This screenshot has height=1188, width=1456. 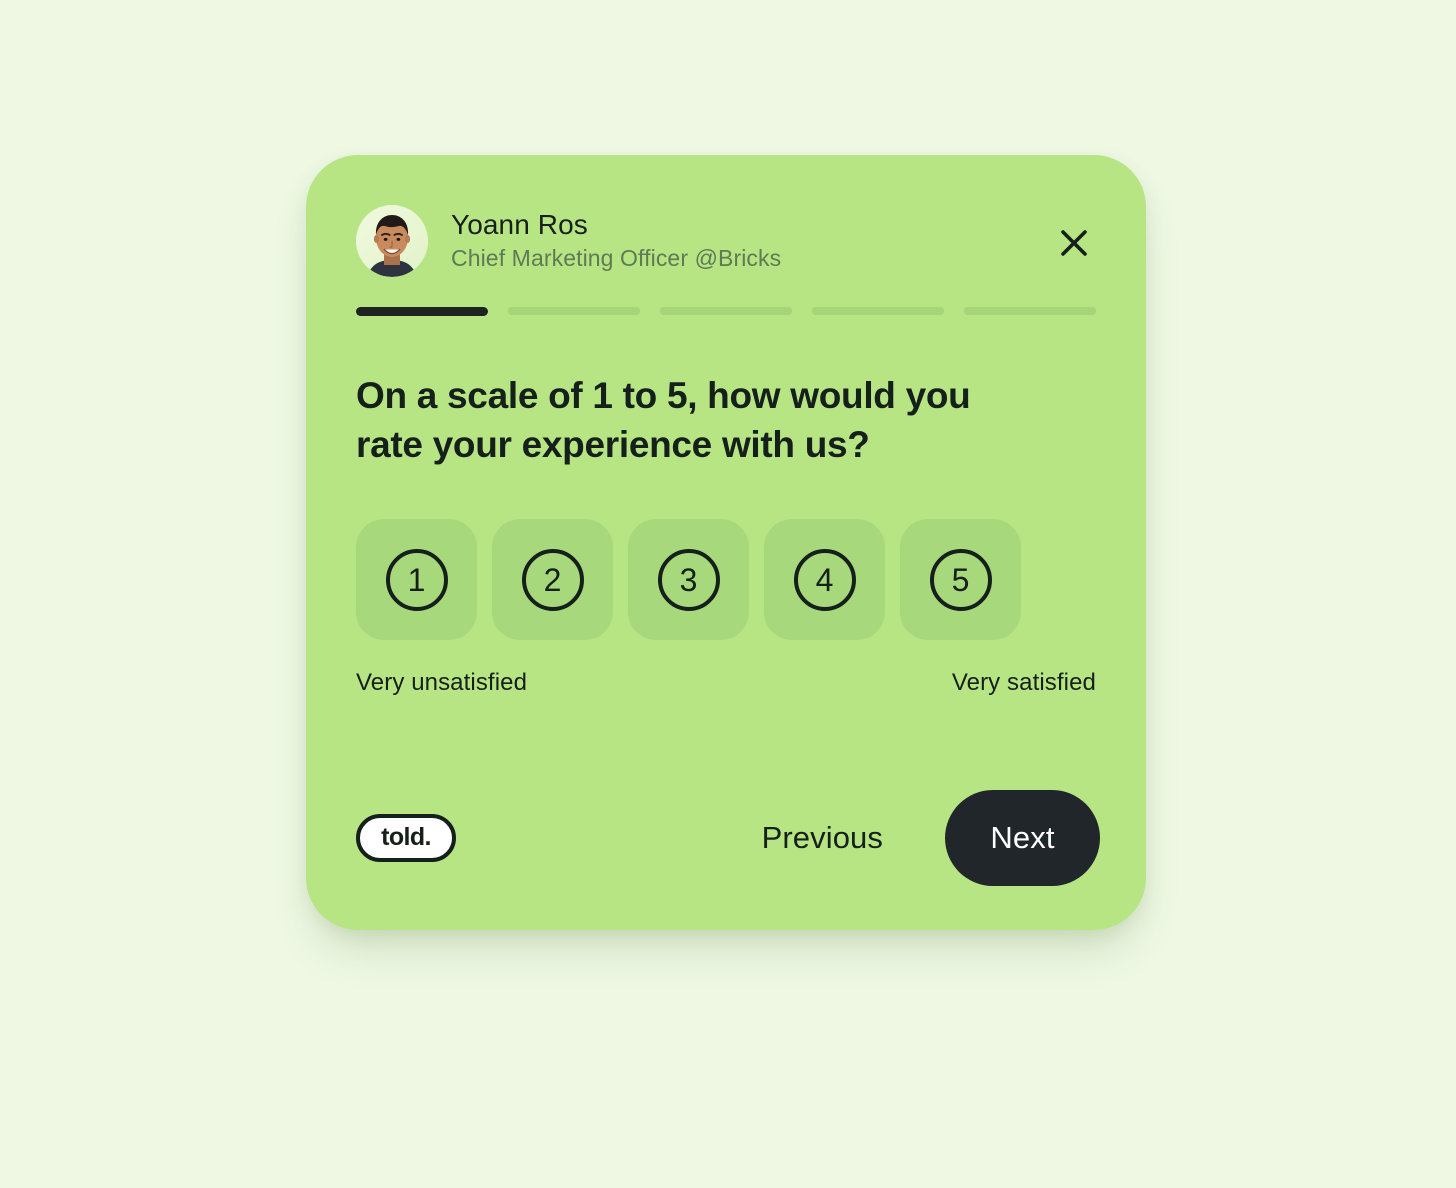 I want to click on told-brand-logo: told., so click(x=406, y=838).